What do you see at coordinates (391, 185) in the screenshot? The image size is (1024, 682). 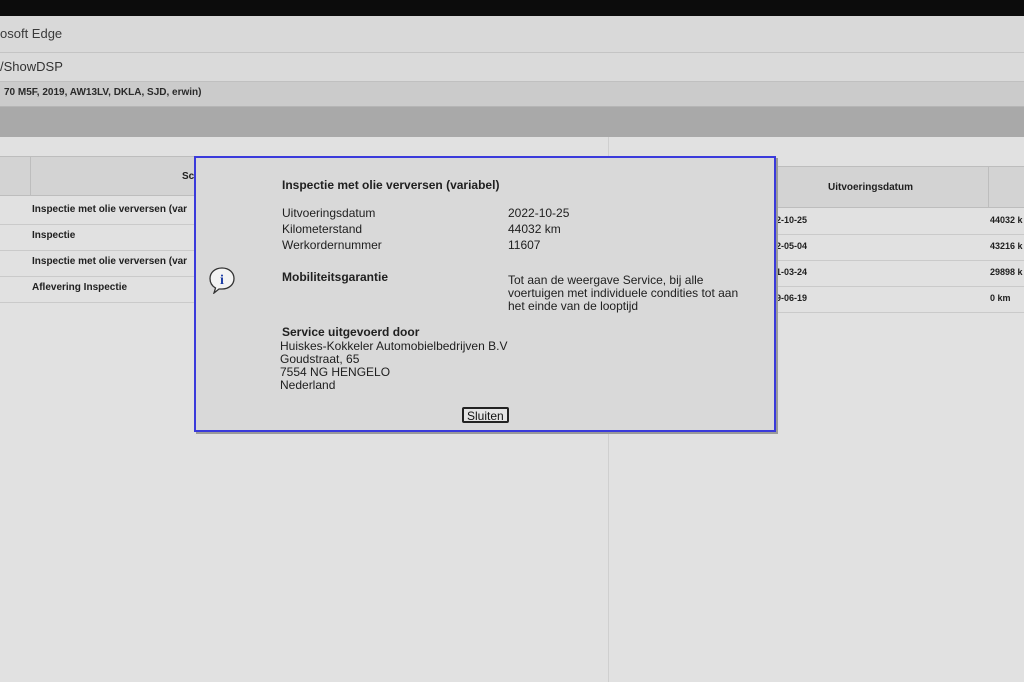 I see `dialog-title: Inspectie met olie verversen (variabel)` at bounding box center [391, 185].